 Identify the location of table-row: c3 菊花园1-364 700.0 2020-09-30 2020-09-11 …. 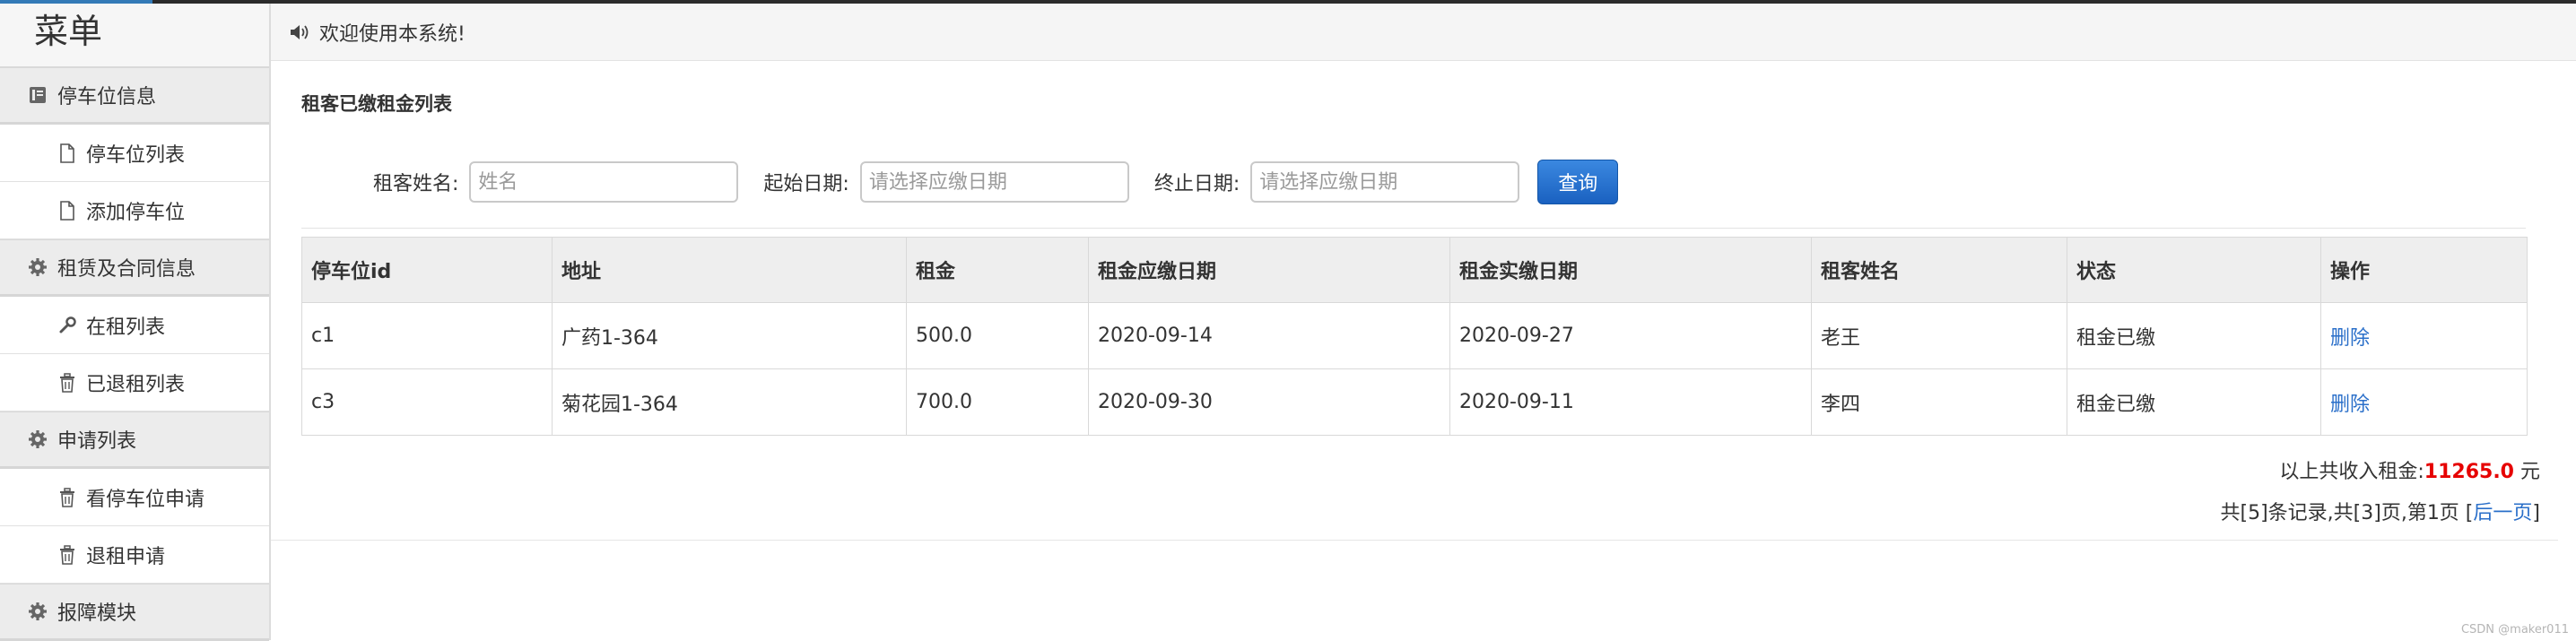
(1414, 402).